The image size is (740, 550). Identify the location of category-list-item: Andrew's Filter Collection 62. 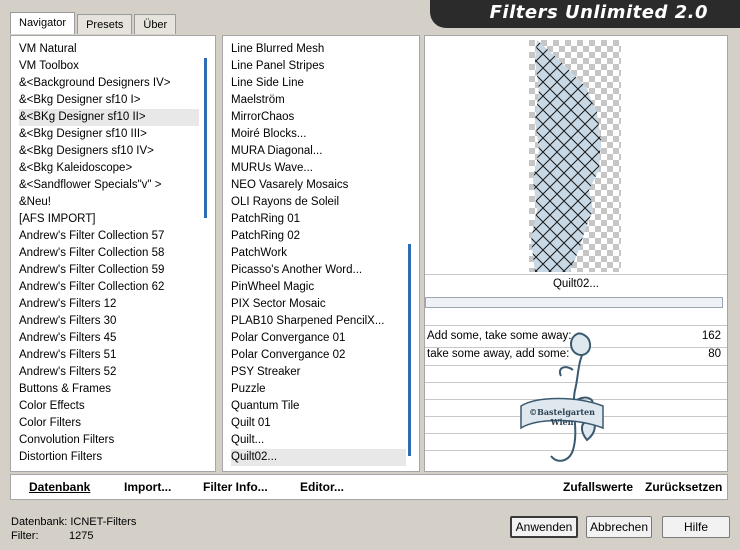
(109, 287).